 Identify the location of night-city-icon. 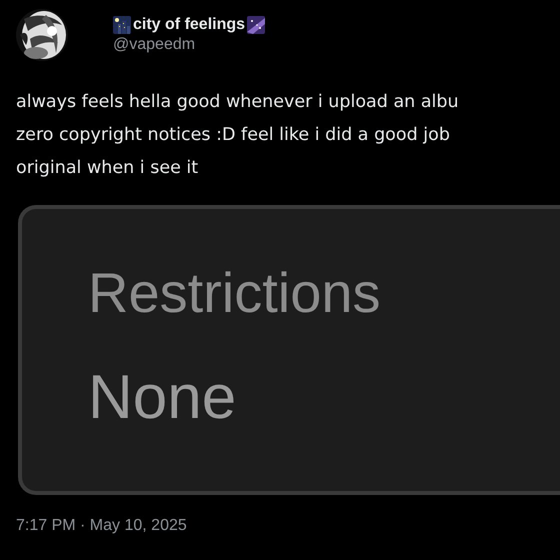
(122, 25).